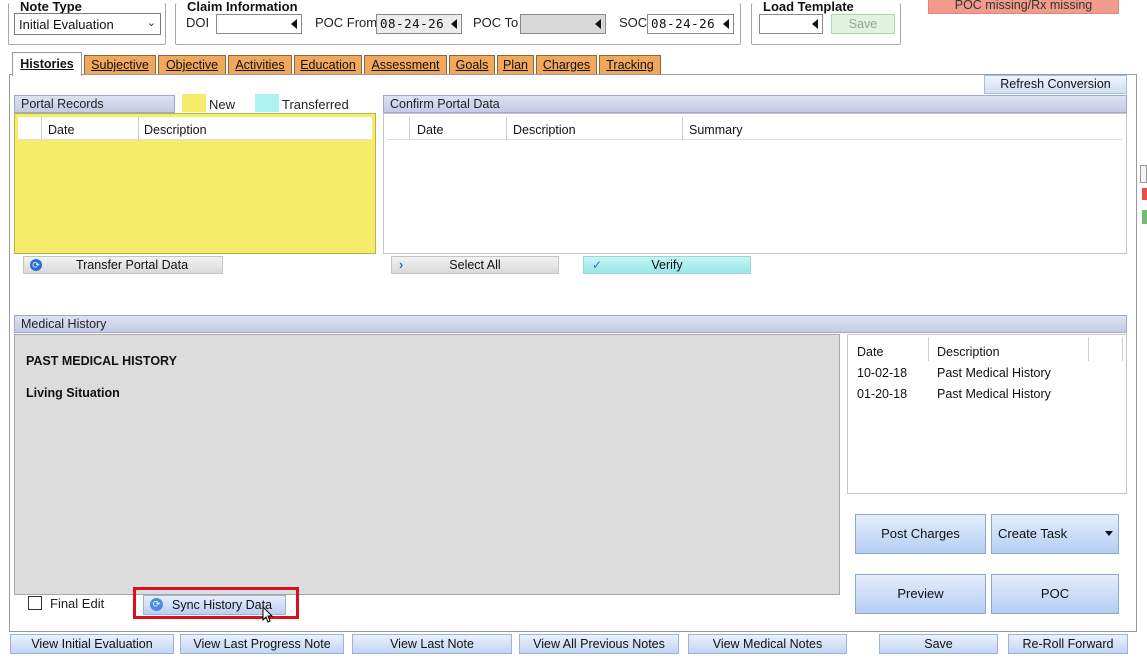  What do you see at coordinates (35, 603) in the screenshot?
I see `final-edit-checkbox` at bounding box center [35, 603].